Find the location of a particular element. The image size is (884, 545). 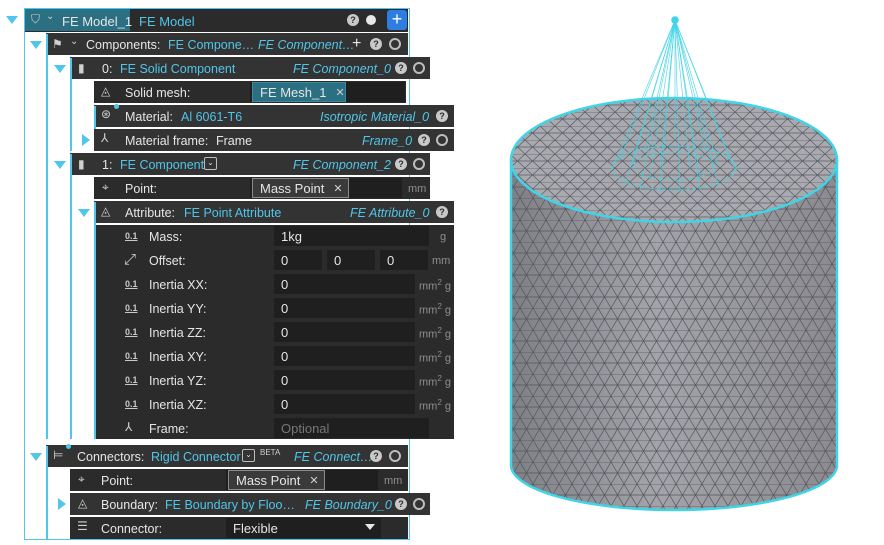

model-status-dot is located at coordinates (371, 20).